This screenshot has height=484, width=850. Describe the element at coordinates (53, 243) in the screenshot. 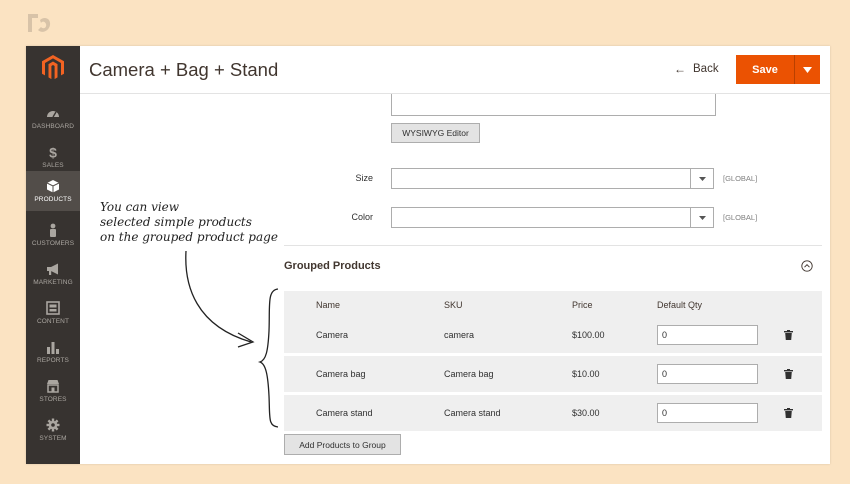

I see `sidebar-item-label: CUSTOMERS` at that location.